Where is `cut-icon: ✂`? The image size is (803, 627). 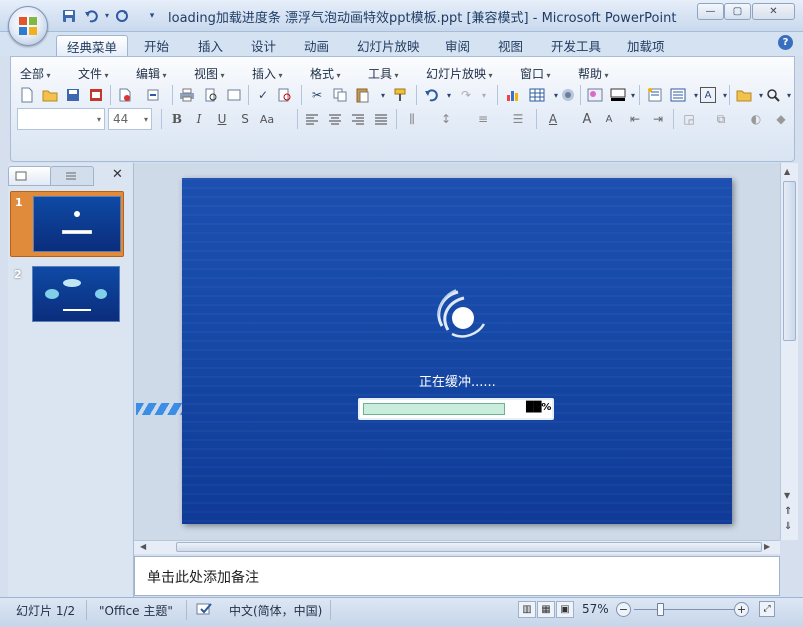
cut-icon: ✂ is located at coordinates (317, 95).